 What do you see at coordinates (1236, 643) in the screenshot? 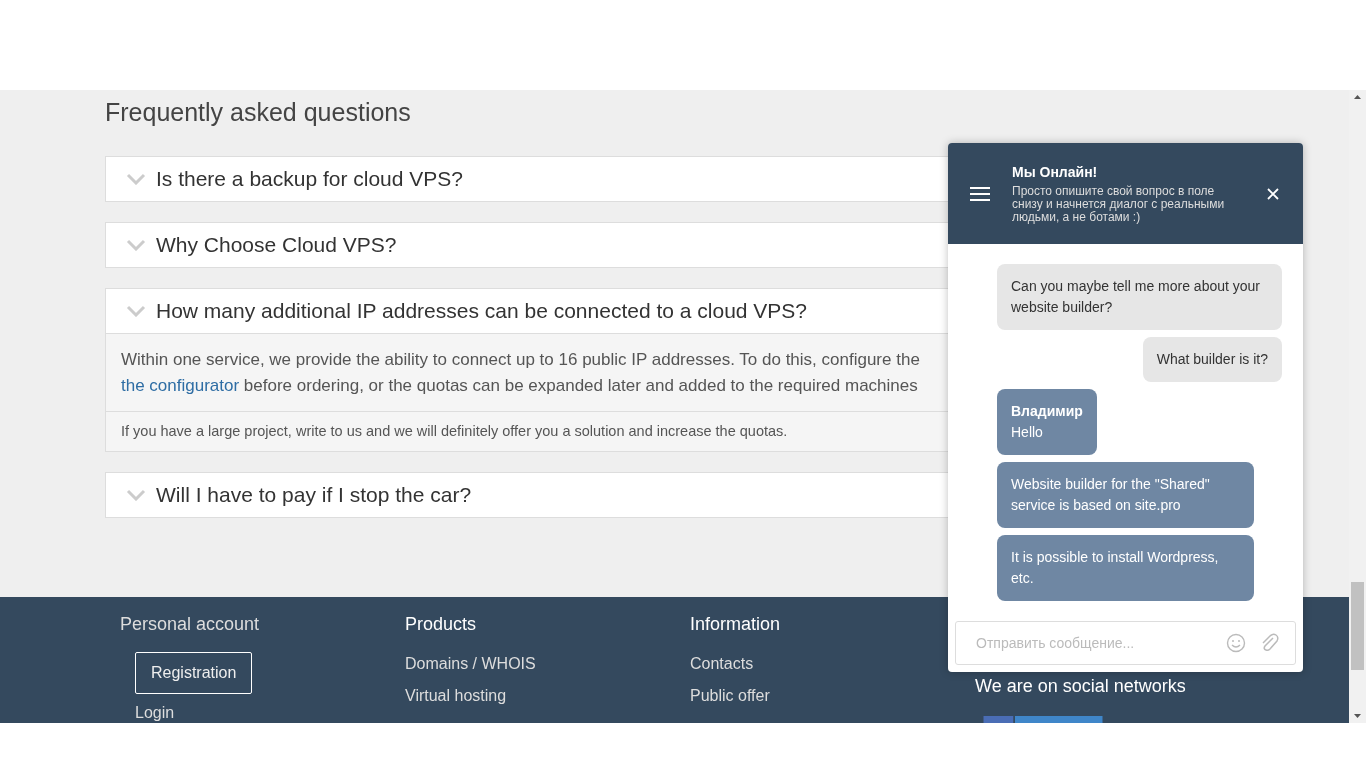
I see `smiley-icon` at bounding box center [1236, 643].